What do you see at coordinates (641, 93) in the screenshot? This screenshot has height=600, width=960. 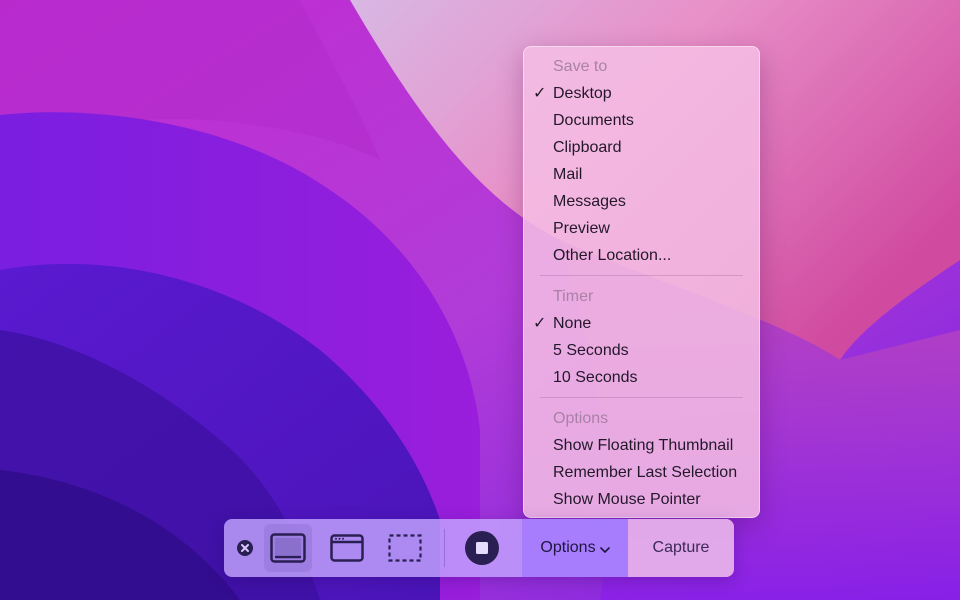 I see `menu-item: ✓ Desktop` at bounding box center [641, 93].